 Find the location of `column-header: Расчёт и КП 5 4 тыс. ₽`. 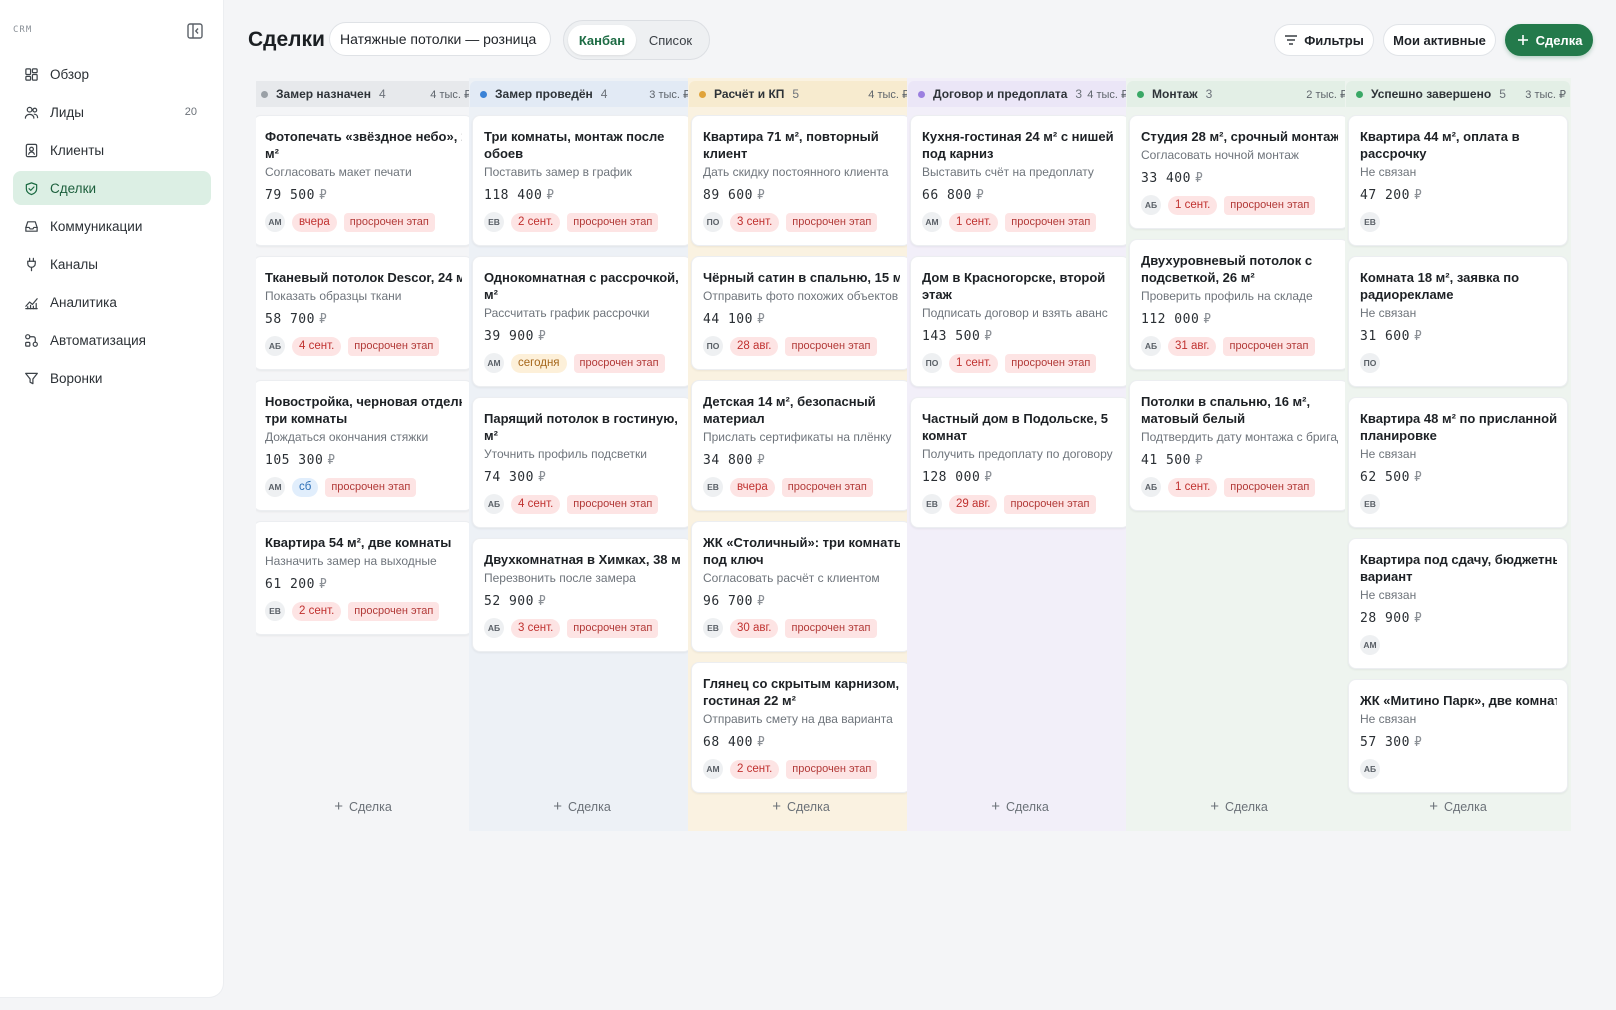

column-header: Расчёт и КП 5 4 тыс. ₽ is located at coordinates (801, 94).